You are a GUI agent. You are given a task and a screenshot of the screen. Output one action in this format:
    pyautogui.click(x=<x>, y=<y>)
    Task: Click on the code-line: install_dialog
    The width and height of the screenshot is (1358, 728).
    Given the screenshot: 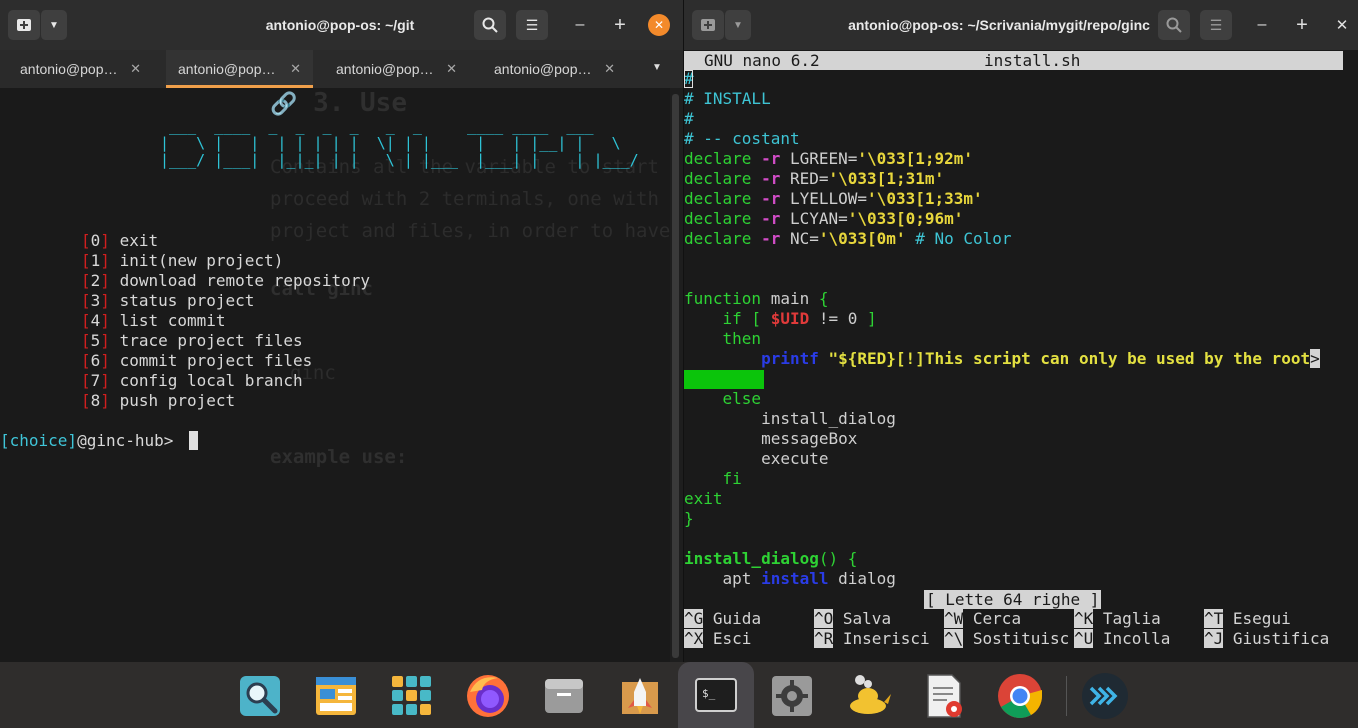 What is the action you would take?
    pyautogui.click(x=790, y=418)
    